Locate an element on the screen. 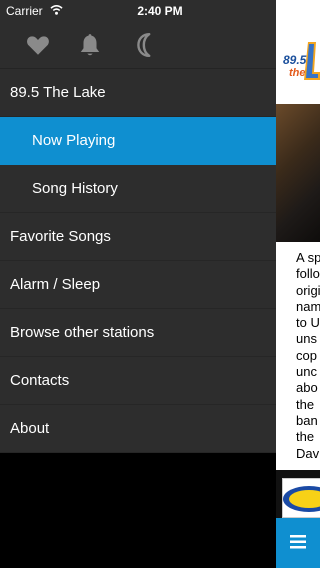 The width and height of the screenshot is (320, 568). article-line: follo is located at coordinates (308, 274).